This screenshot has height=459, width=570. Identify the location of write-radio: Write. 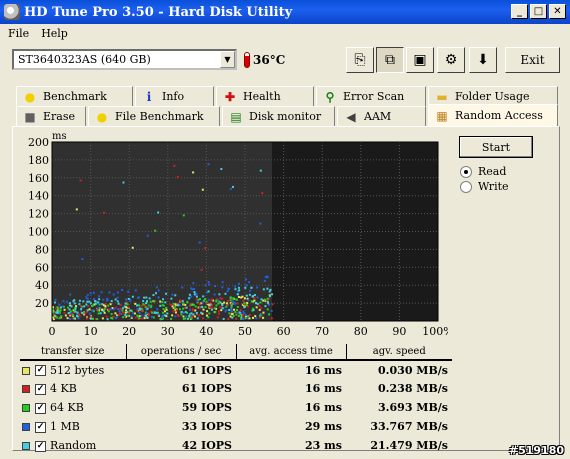
(484, 186).